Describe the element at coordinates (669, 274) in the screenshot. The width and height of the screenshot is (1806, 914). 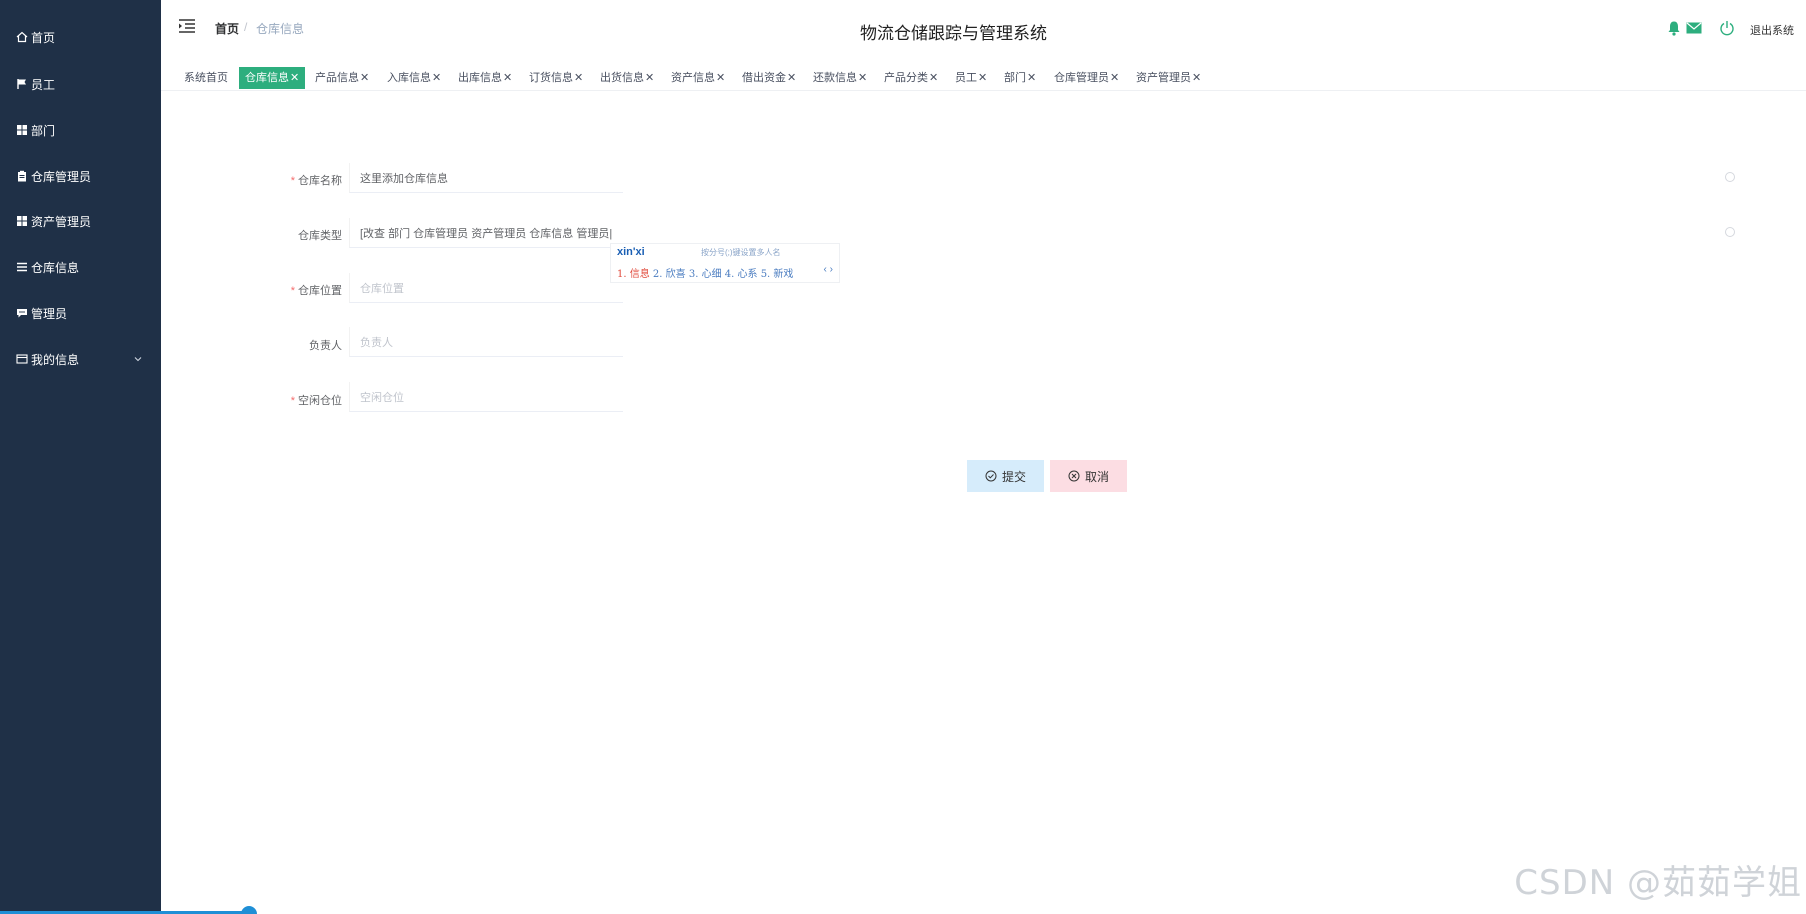
I see `ime-candidate: 2. 欣喜` at that location.